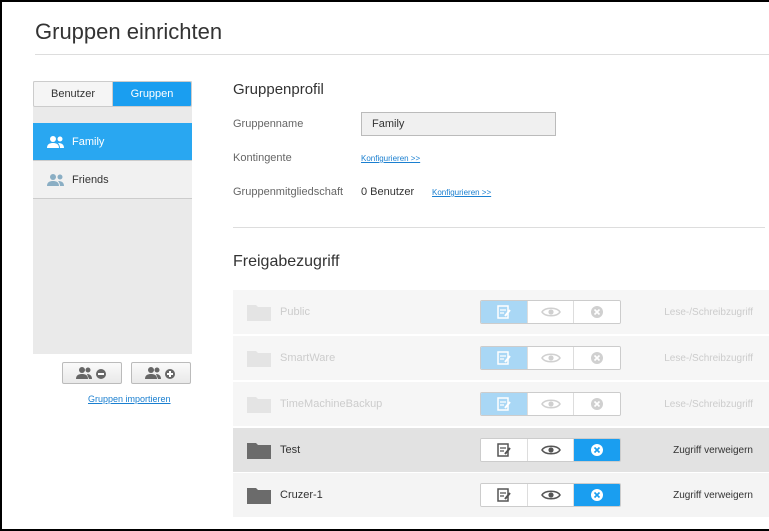 Image resolution: width=769 pixels, height=531 pixels. Describe the element at coordinates (286, 261) in the screenshot. I see `share-access-heading: Freigabezugriff` at that location.